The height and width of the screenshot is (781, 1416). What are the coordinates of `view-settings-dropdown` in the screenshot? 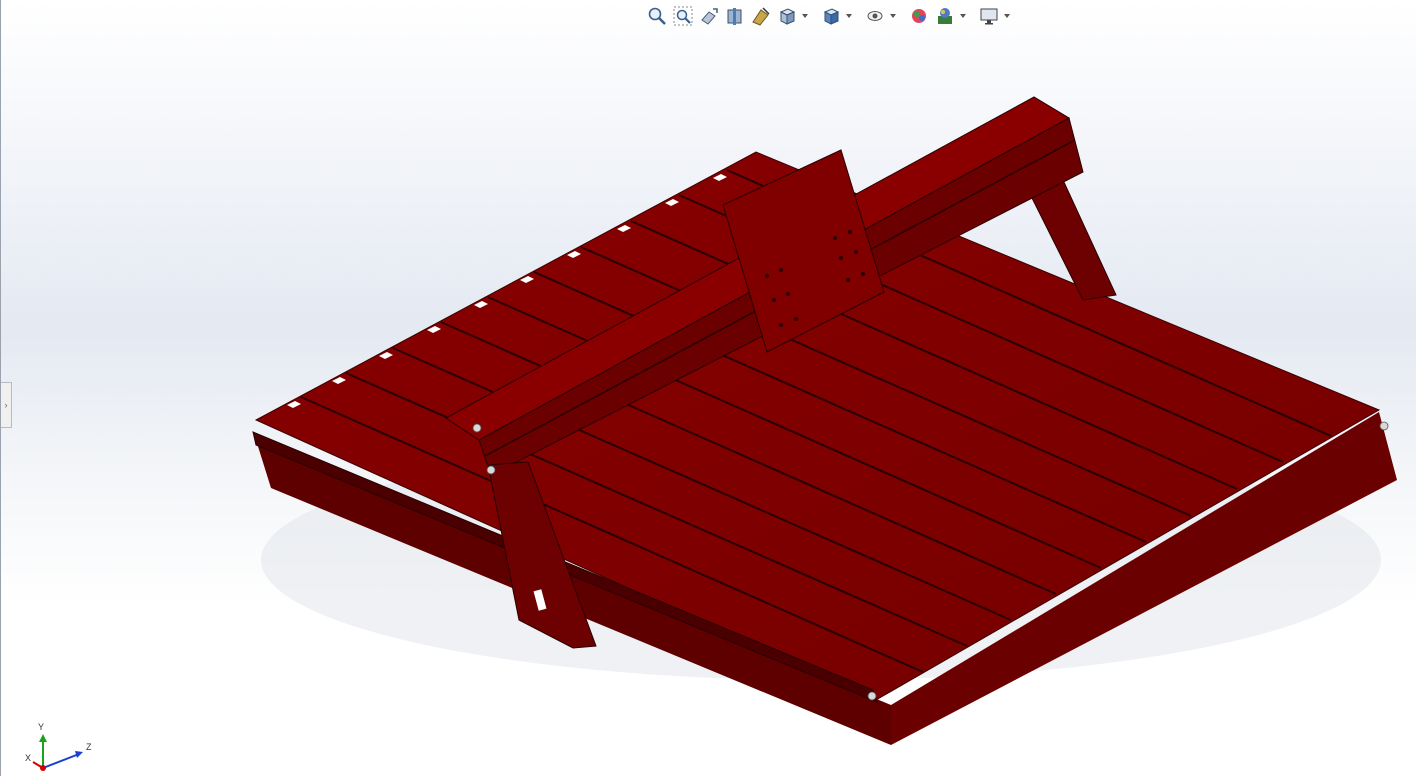 It's located at (1007, 16).